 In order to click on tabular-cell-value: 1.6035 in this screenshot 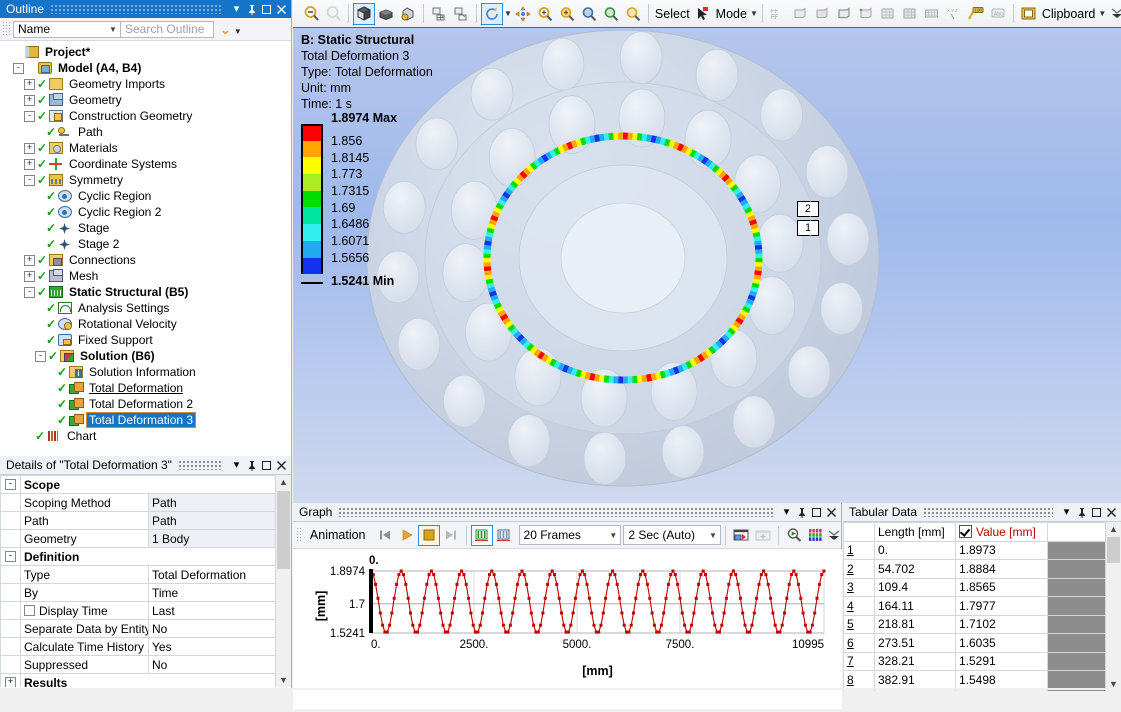, I will do `click(1002, 643)`.